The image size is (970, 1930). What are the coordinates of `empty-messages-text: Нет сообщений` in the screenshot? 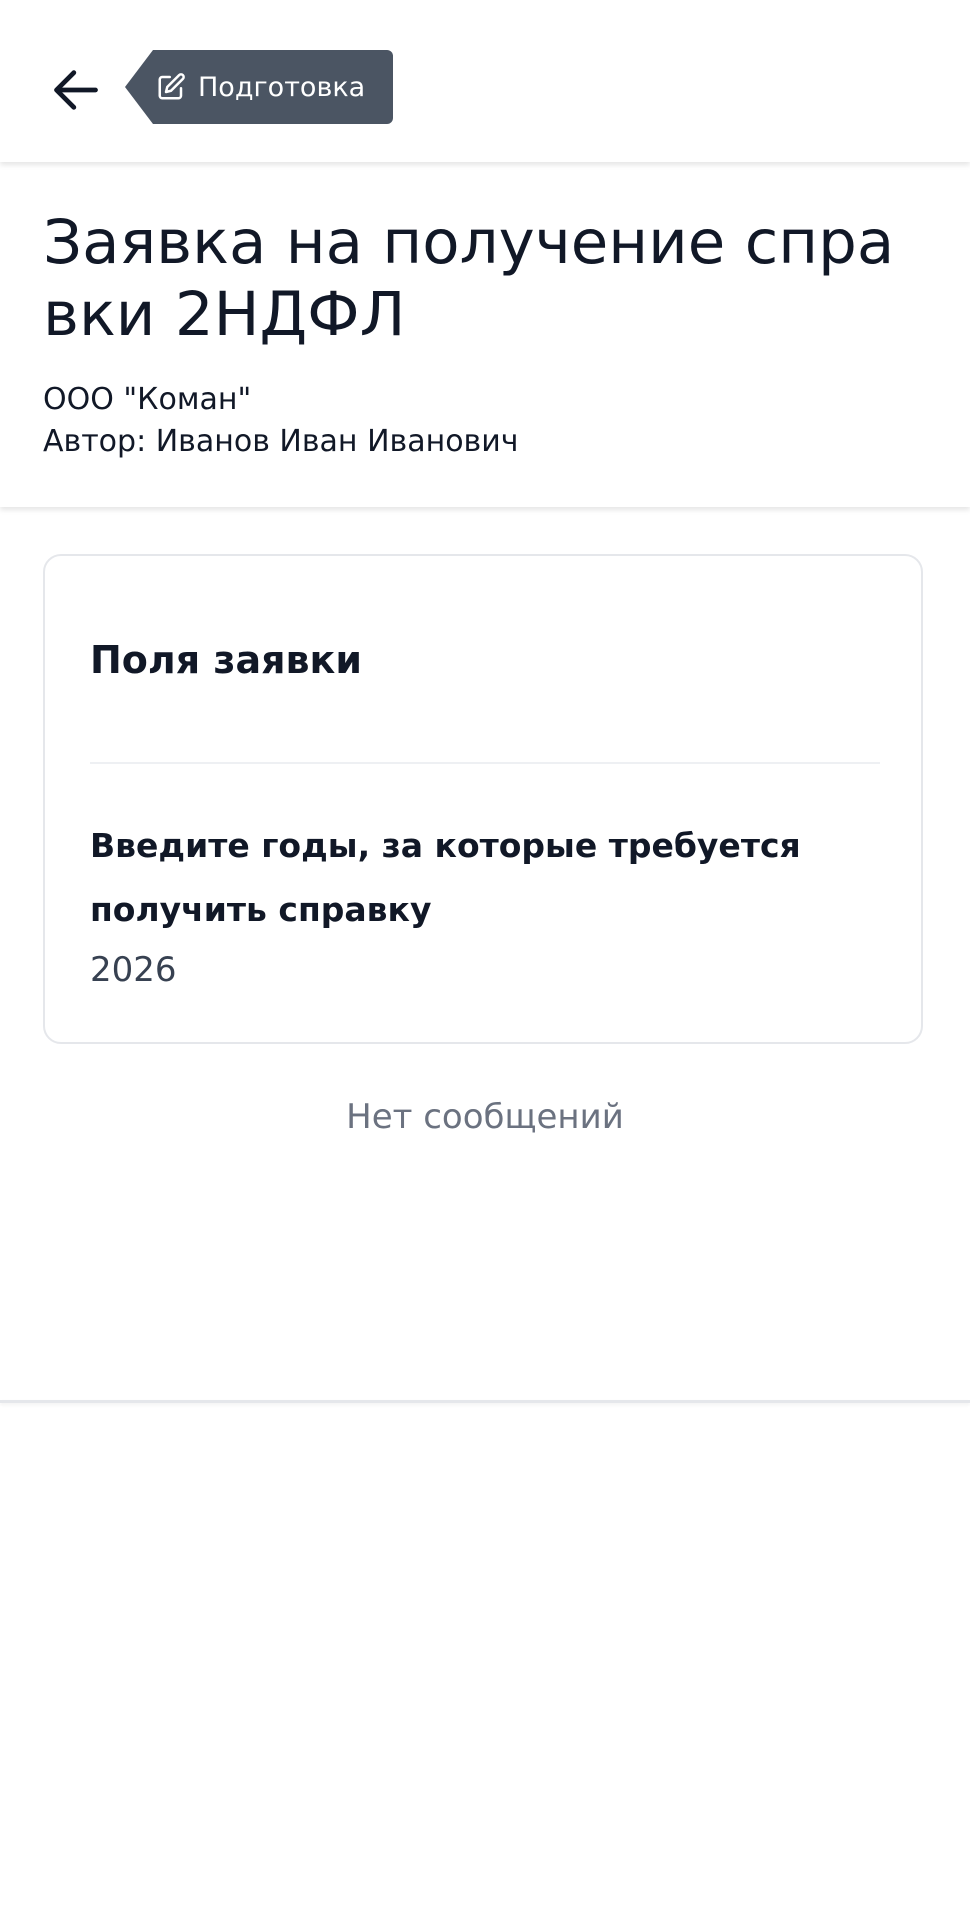 It's located at (485, 1117).